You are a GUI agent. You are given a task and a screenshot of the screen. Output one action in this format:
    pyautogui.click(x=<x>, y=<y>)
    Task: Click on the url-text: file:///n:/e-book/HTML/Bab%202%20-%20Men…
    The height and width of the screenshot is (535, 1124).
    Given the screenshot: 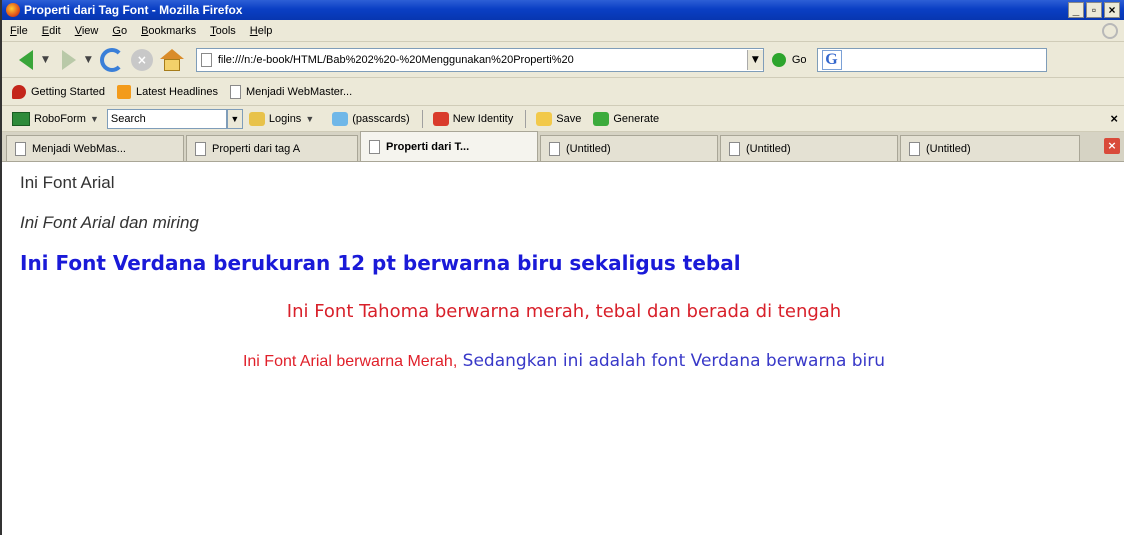 What is the action you would take?
    pyautogui.click(x=478, y=60)
    